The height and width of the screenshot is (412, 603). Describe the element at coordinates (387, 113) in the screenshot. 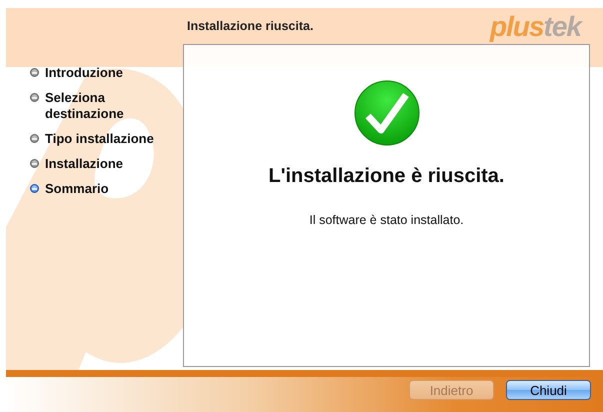

I see `checkmark-icon` at that location.